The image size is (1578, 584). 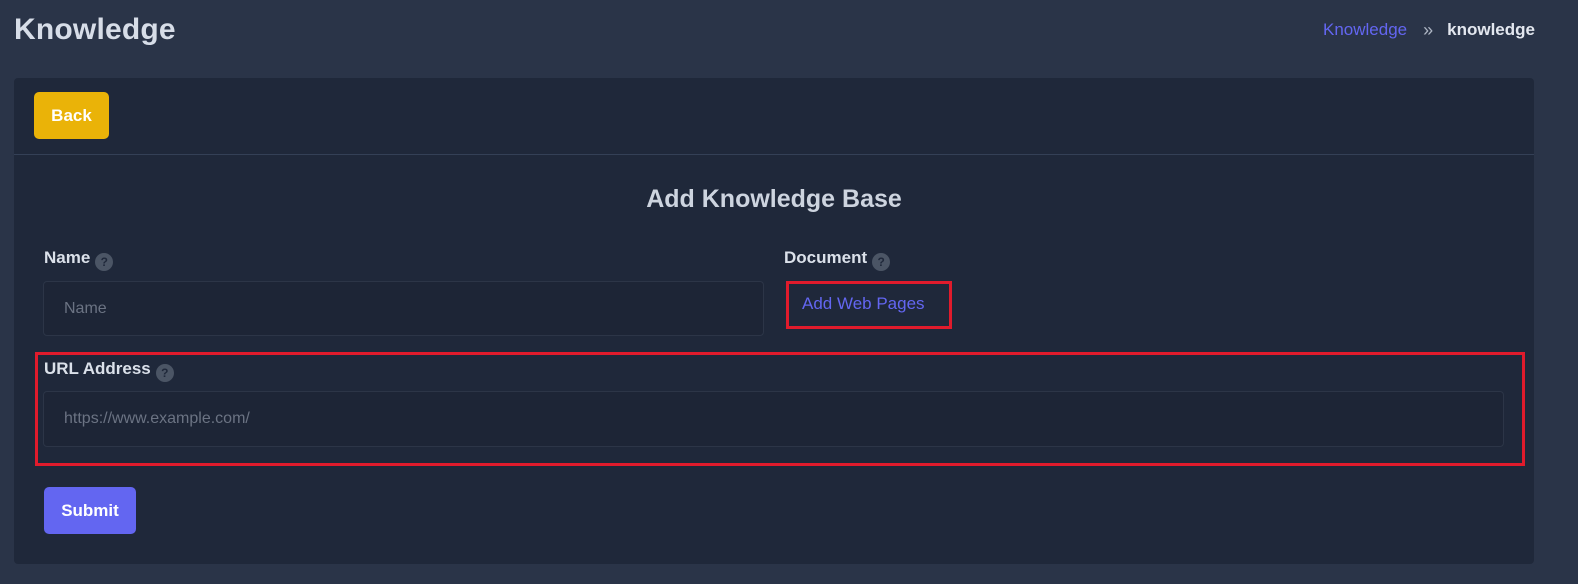 What do you see at coordinates (826, 257) in the screenshot?
I see `document-label-text: Document` at bounding box center [826, 257].